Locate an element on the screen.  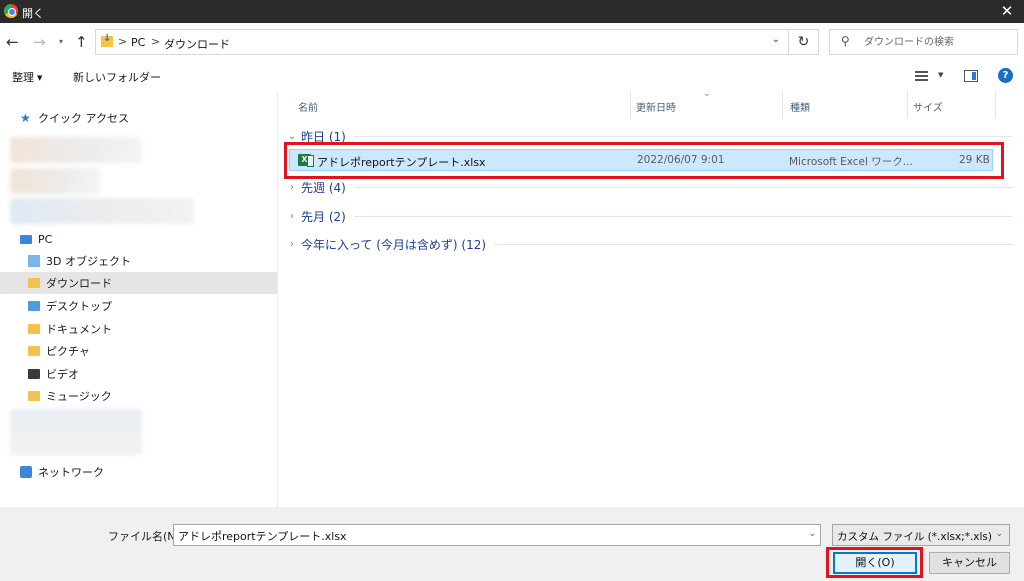
sidebar-item-label: ネットワーク is located at coordinates (71, 472).